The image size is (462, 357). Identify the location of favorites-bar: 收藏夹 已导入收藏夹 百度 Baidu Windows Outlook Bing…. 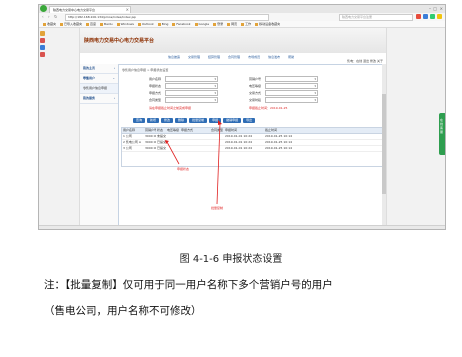
(242, 24).